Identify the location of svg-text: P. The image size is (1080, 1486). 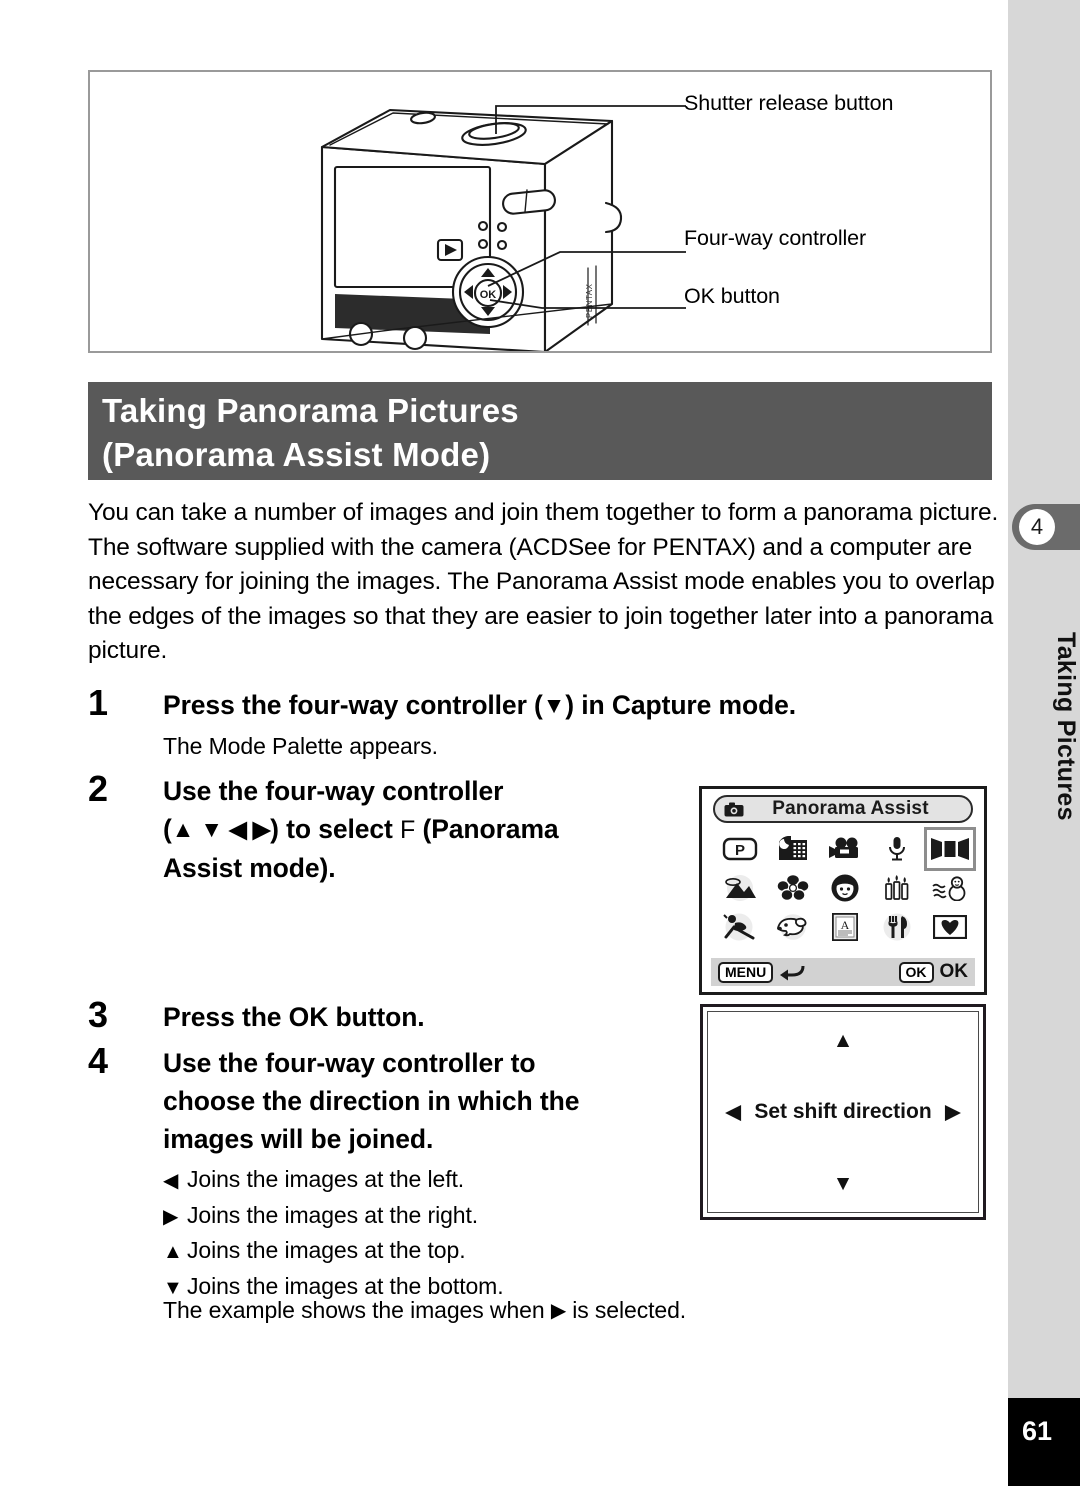
(740, 850).